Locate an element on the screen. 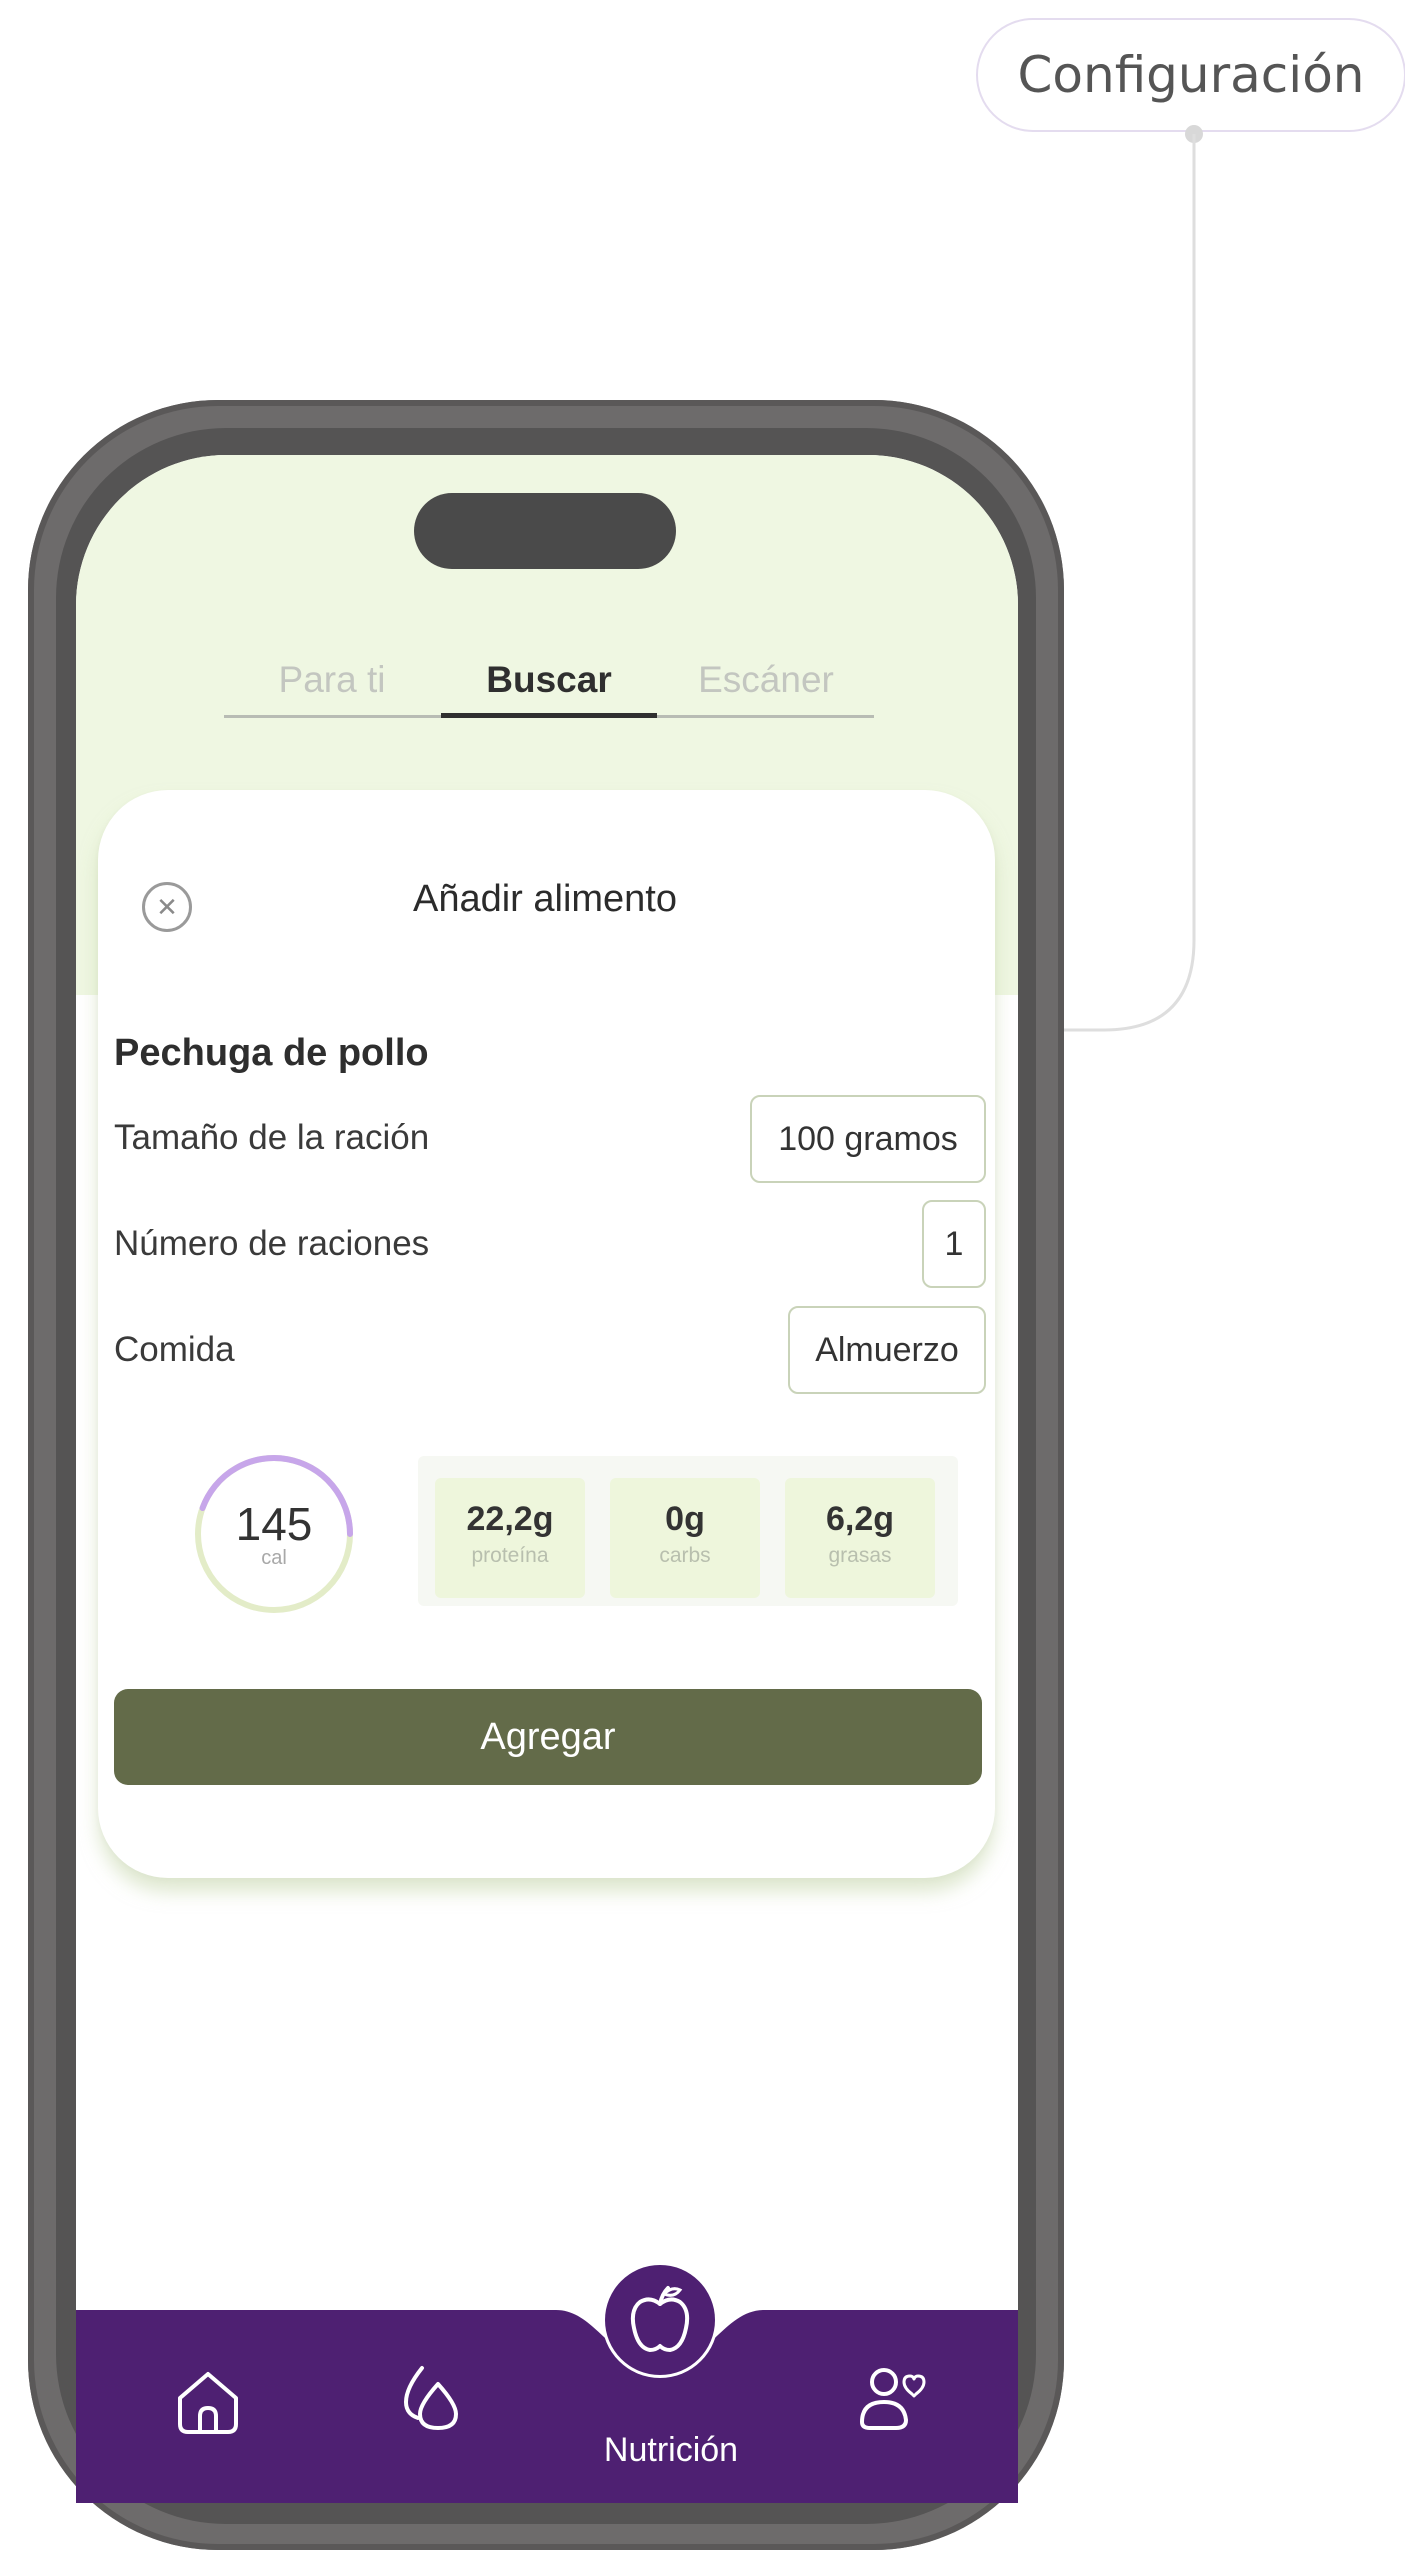  configuration-annotation: Configuración is located at coordinates (1190, 75).